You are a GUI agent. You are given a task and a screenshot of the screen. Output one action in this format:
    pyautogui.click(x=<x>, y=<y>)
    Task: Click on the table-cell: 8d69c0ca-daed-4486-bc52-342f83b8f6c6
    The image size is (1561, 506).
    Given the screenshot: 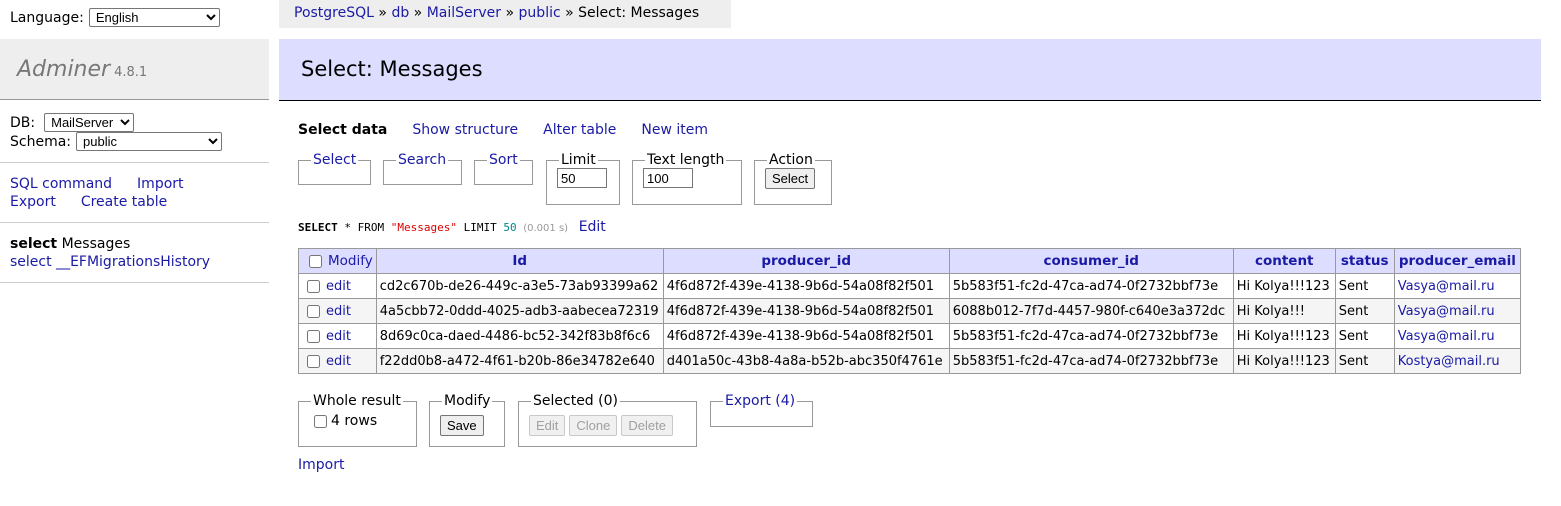 What is the action you would take?
    pyautogui.click(x=519, y=336)
    